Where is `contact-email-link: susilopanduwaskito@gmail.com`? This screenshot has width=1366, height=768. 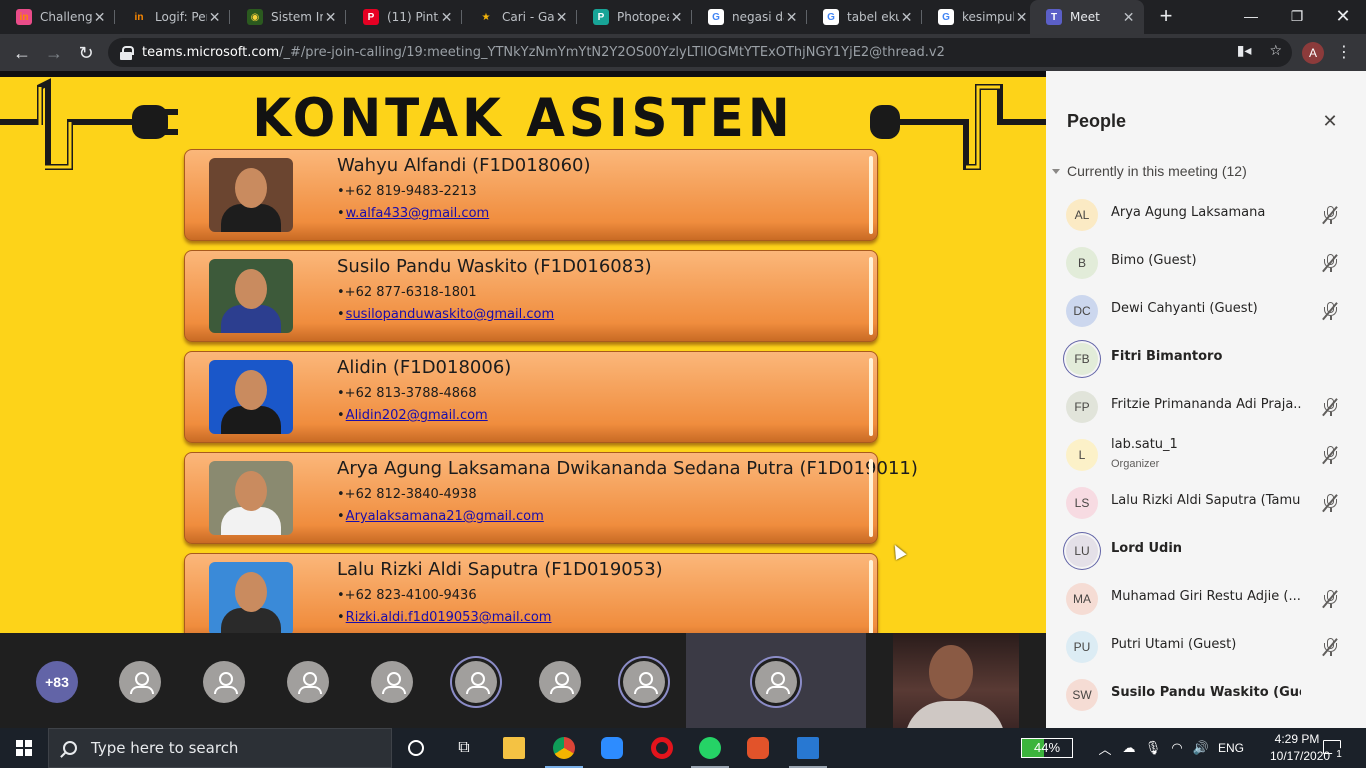 contact-email-link: susilopanduwaskito@gmail.com is located at coordinates (445, 314).